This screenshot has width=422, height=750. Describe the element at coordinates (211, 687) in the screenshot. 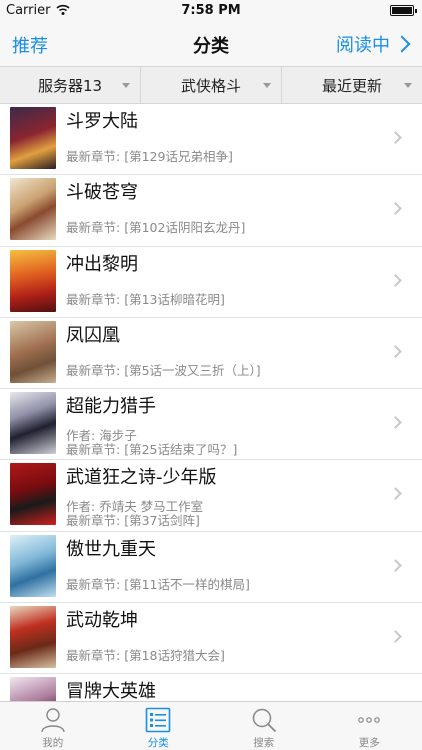

I see `list-item: 冒牌大英雄` at that location.